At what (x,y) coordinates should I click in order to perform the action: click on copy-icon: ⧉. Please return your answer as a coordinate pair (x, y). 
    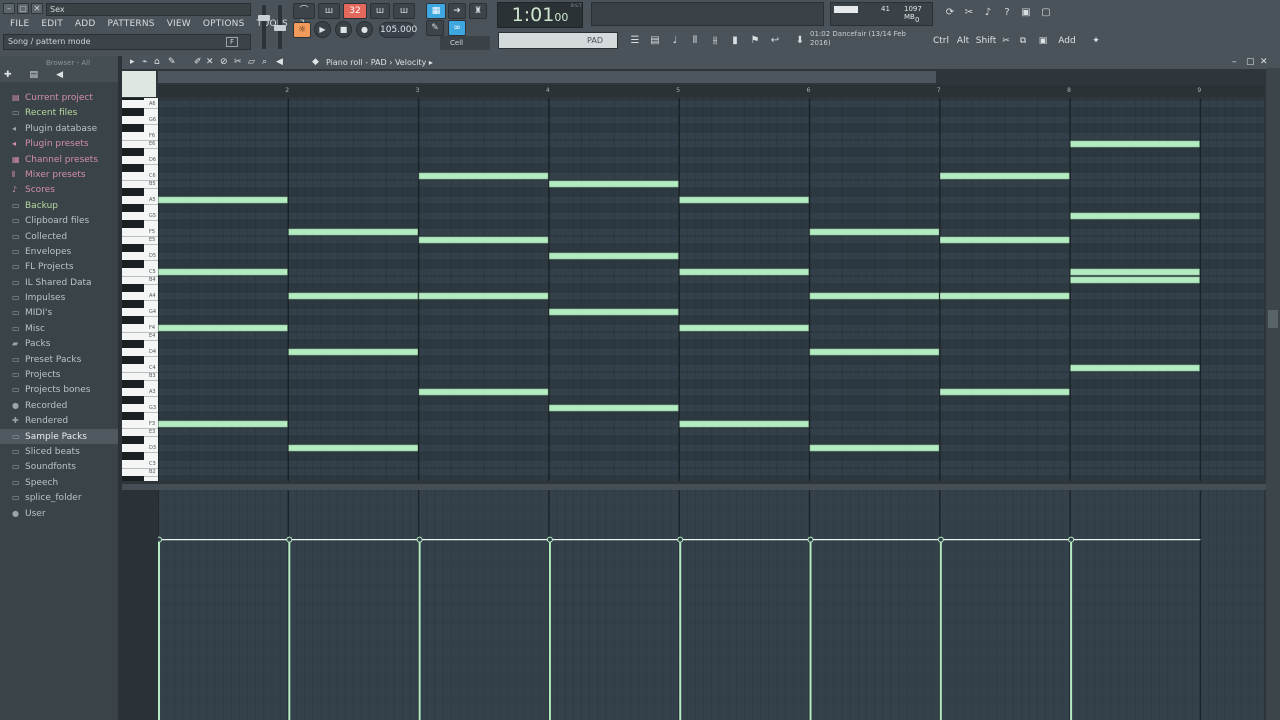
    Looking at the image, I should click on (1023, 41).